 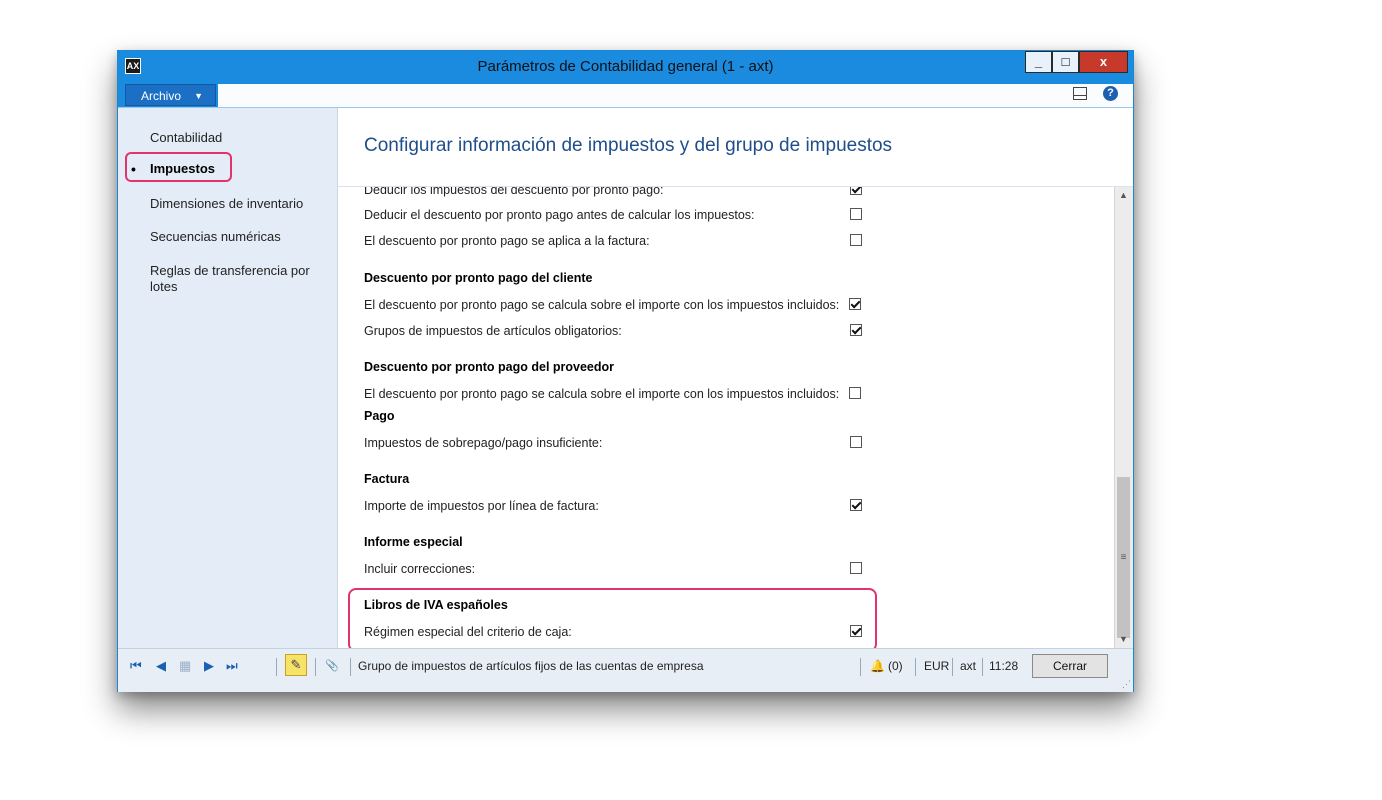 I want to click on checkbox-descuento-factura, so click(x=856, y=240).